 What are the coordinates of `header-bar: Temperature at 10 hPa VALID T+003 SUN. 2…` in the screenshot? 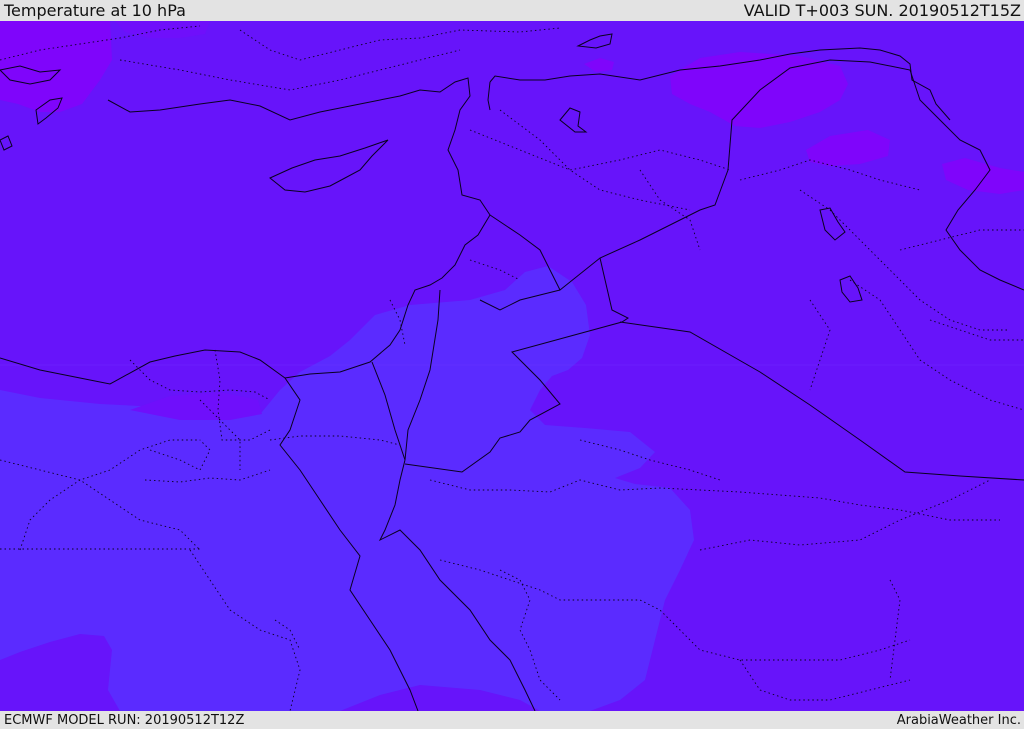 It's located at (512, 10).